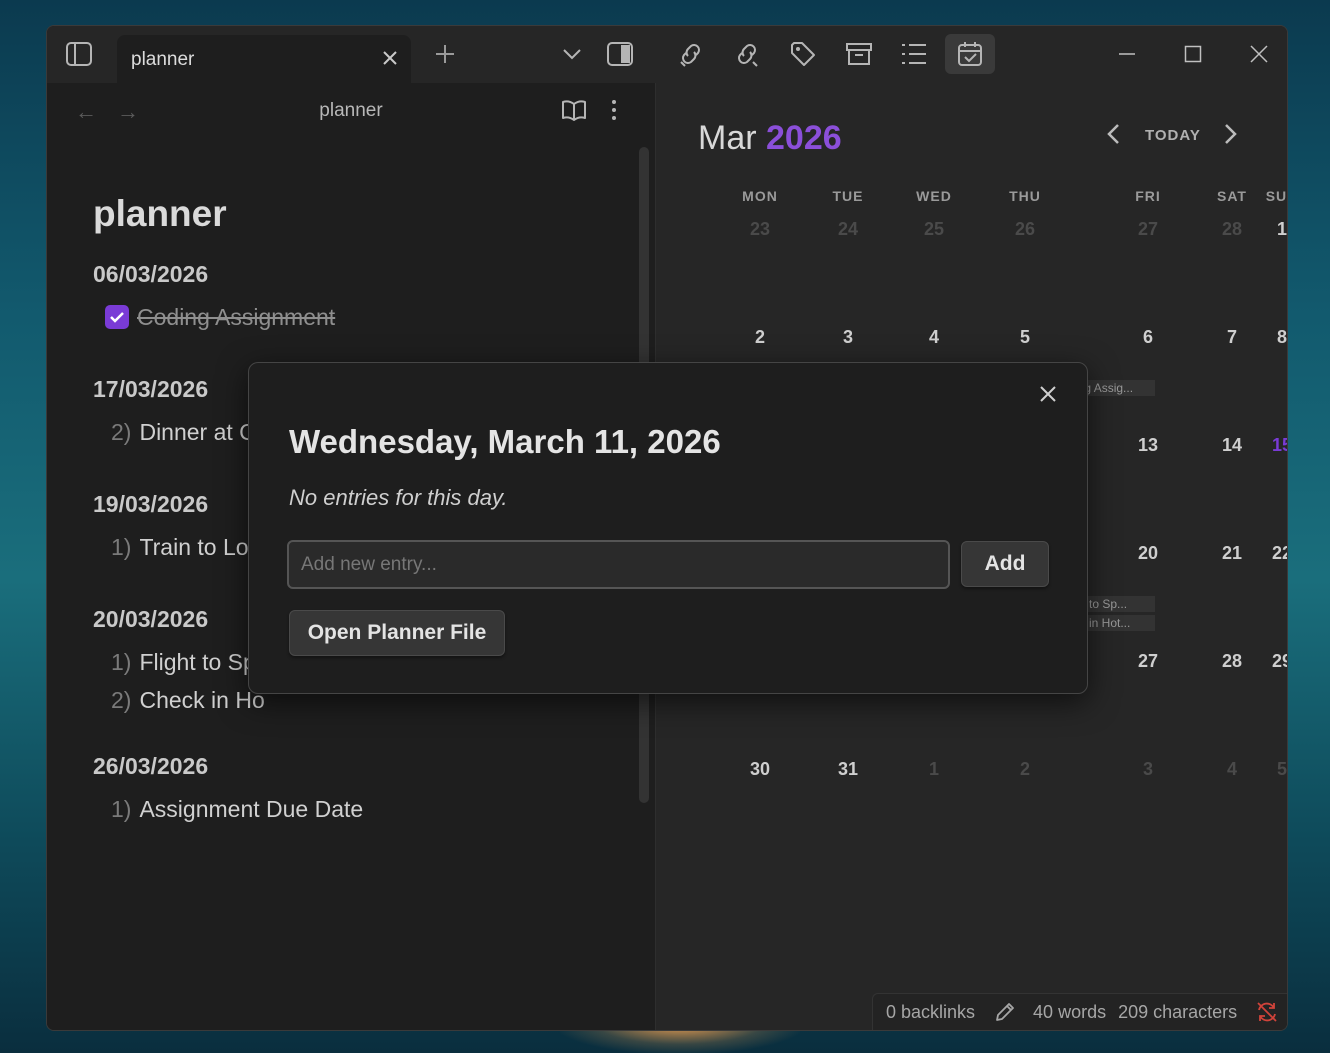  What do you see at coordinates (934, 229) in the screenshot?
I see `calendar-day: 25` at bounding box center [934, 229].